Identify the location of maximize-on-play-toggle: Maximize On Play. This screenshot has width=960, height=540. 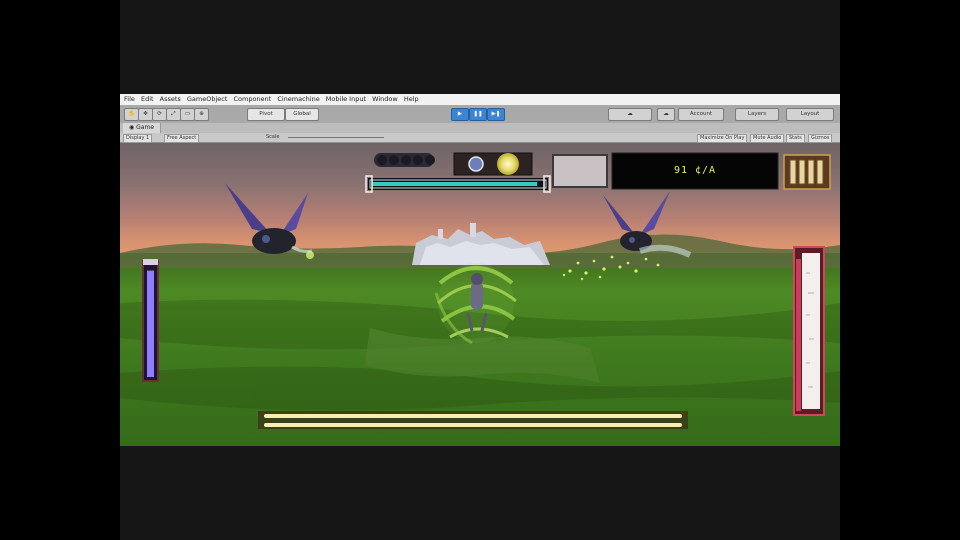
(722, 138).